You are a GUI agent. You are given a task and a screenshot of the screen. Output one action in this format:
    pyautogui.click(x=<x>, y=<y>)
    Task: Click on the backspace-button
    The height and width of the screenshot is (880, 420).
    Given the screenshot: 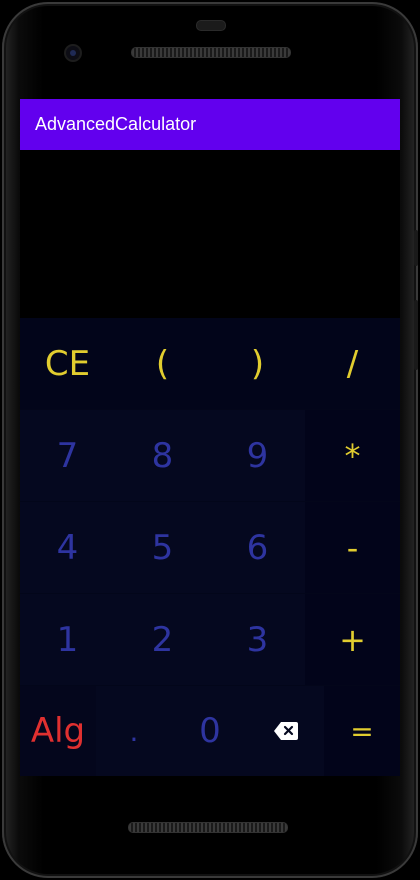 What is the action you would take?
    pyautogui.click(x=286, y=731)
    